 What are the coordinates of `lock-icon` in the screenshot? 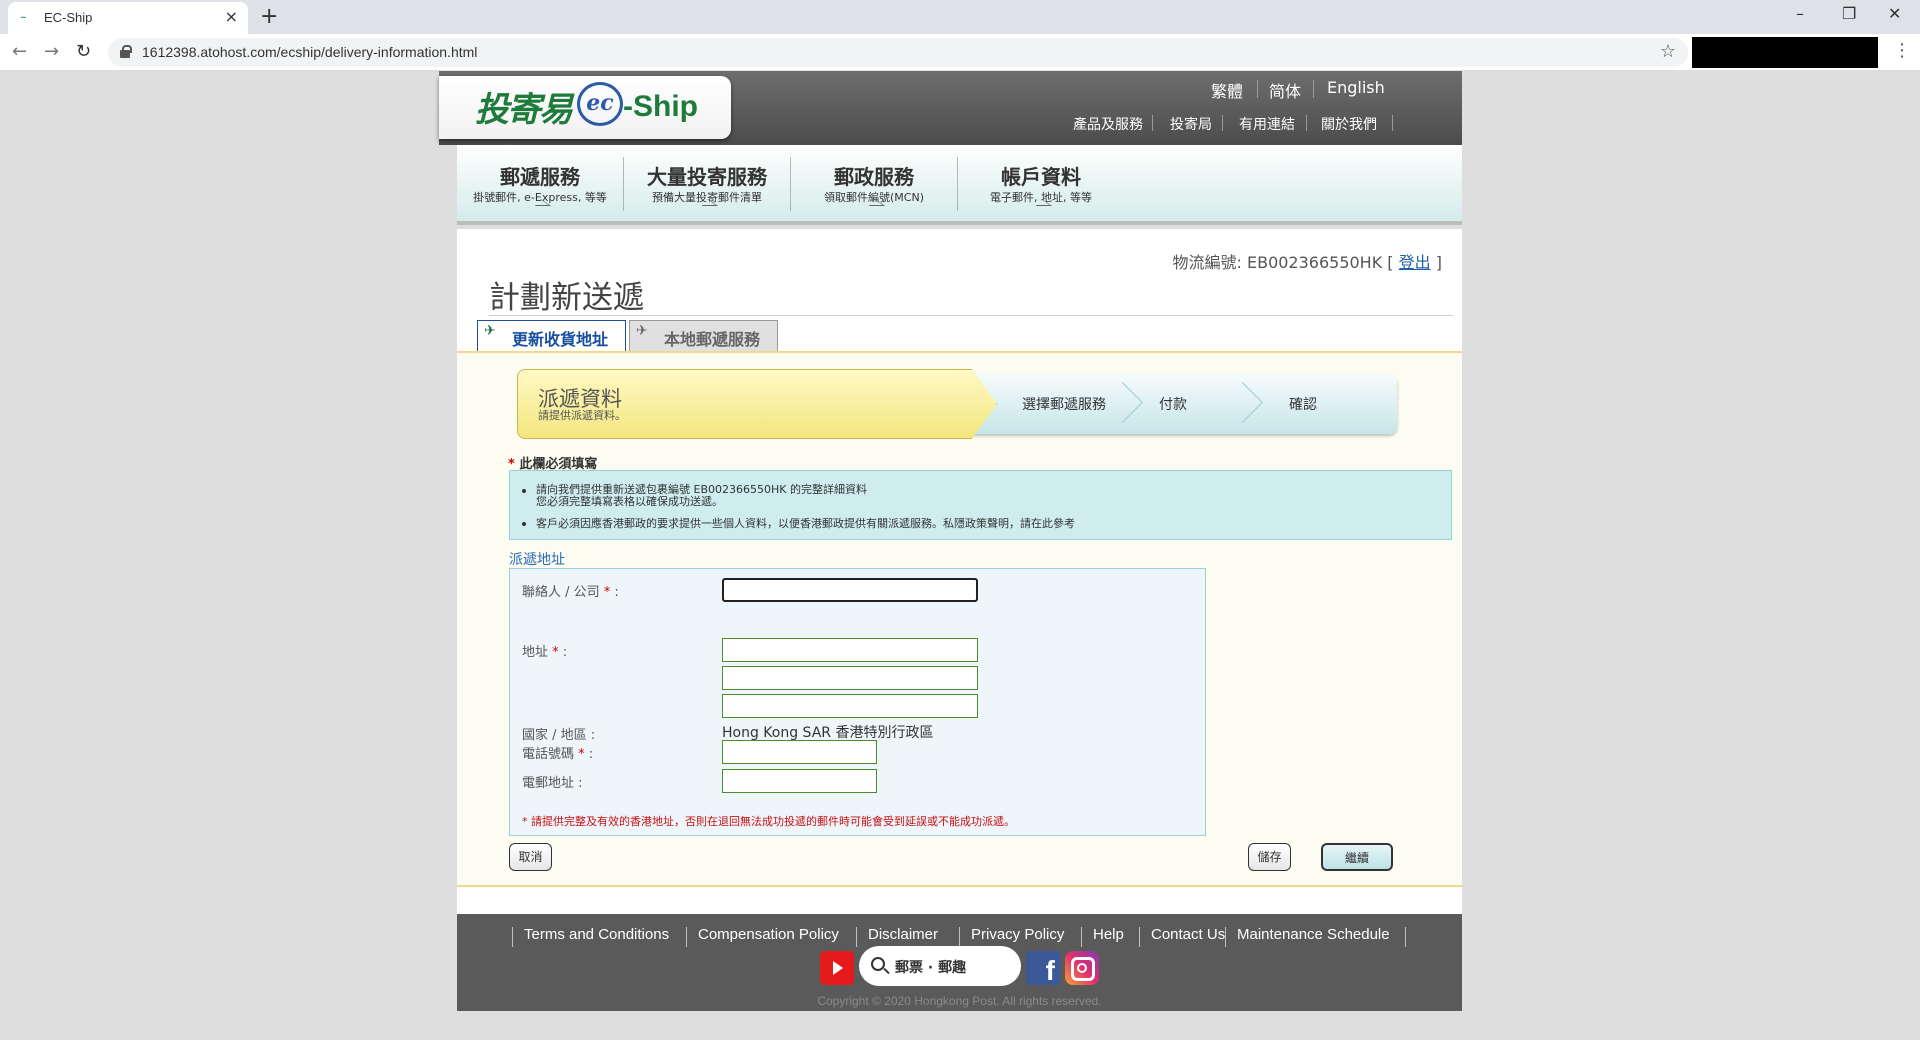 It's located at (126, 51).